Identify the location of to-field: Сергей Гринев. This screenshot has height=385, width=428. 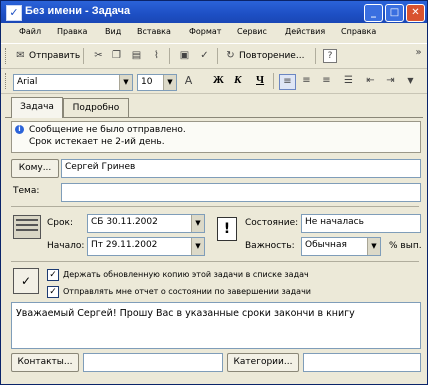
(241, 168).